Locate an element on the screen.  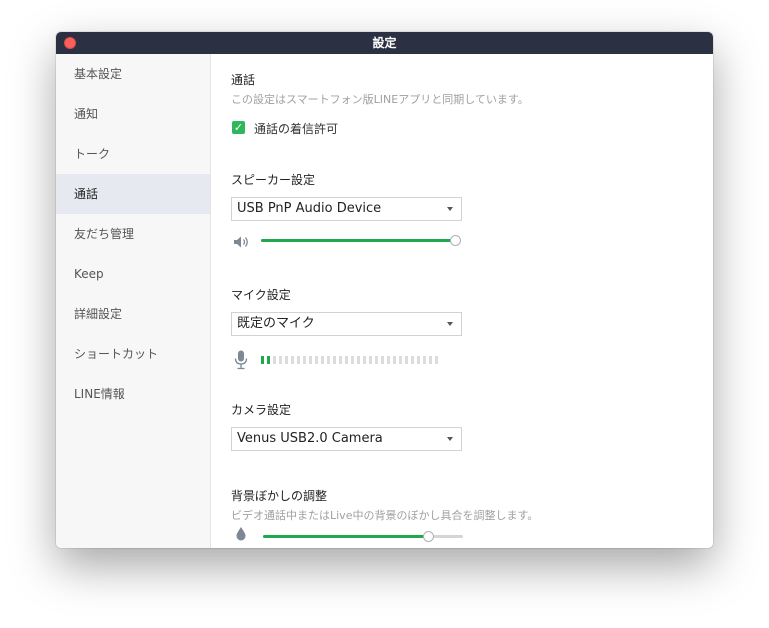
speaker-section-title: スピーカー設定 is located at coordinates (273, 180).